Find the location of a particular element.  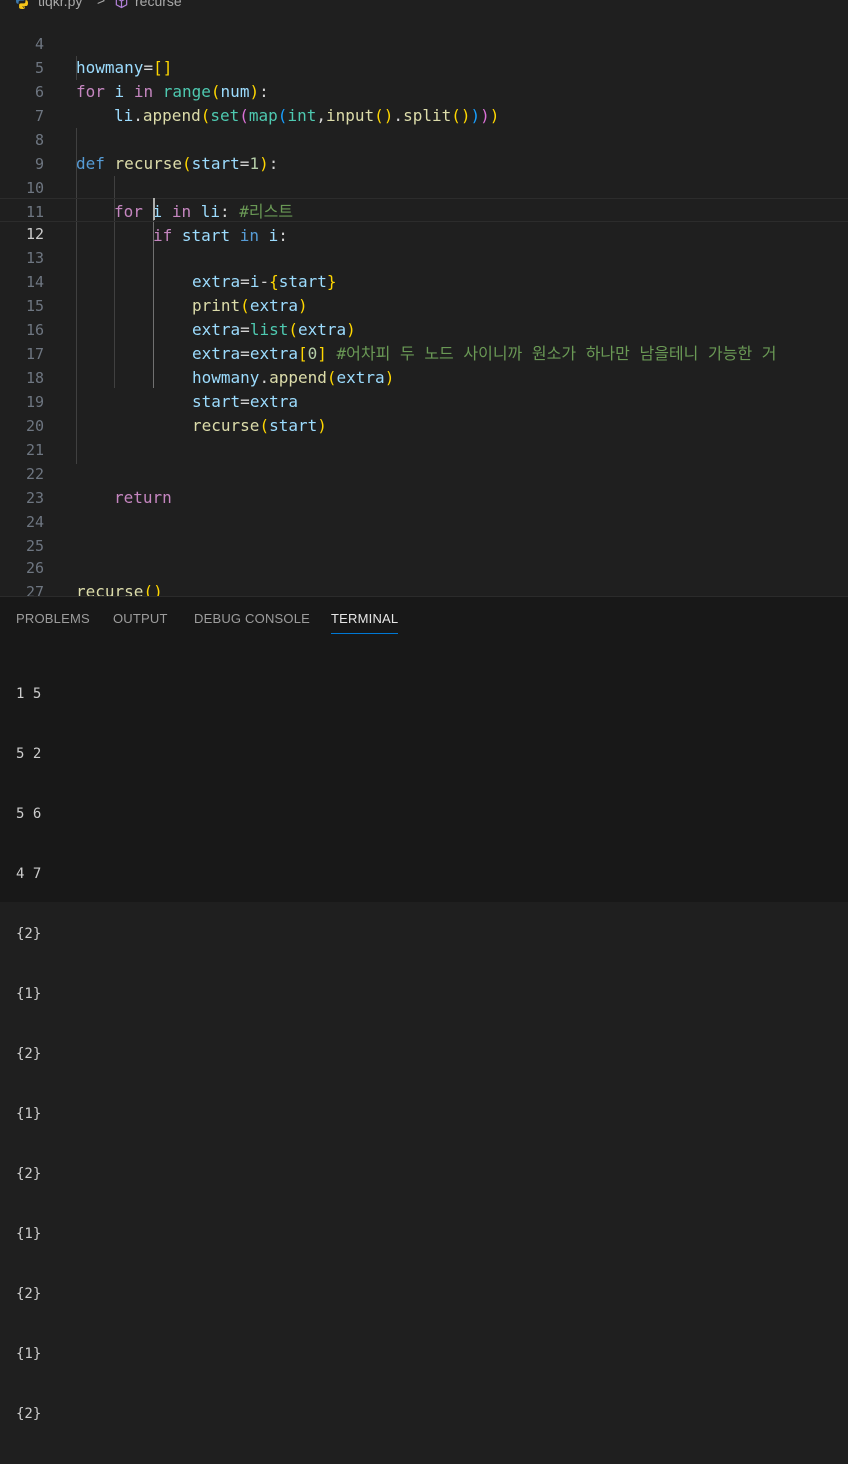

code-line: 22 return is located at coordinates (424, 472).